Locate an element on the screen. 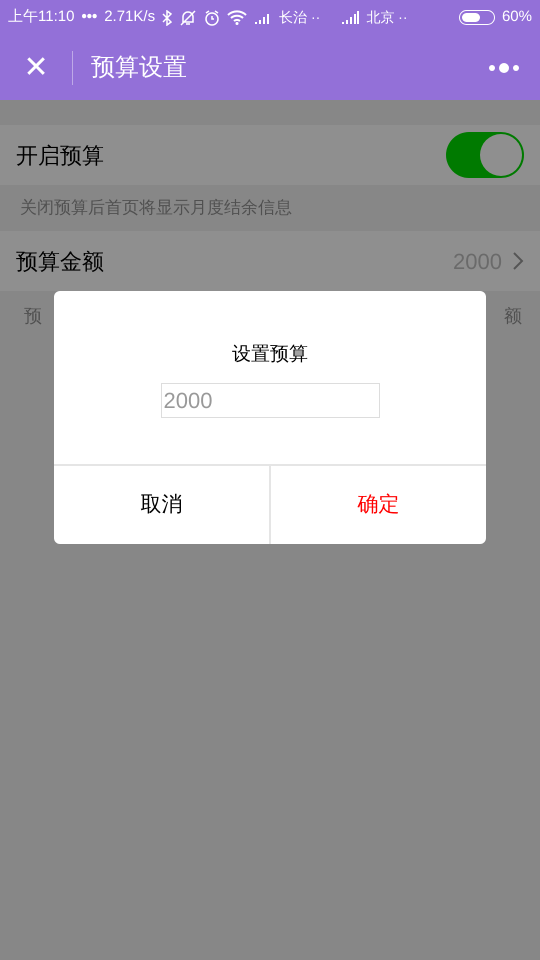 Image resolution: width=540 pixels, height=960 pixels. more-icon is located at coordinates (504, 68).